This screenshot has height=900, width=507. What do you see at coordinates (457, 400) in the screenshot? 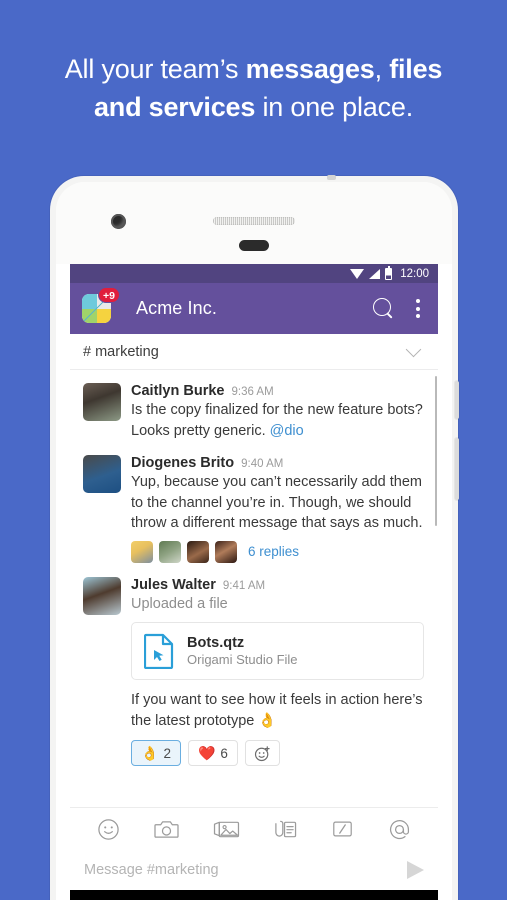
I see `phone-power-button` at bounding box center [457, 400].